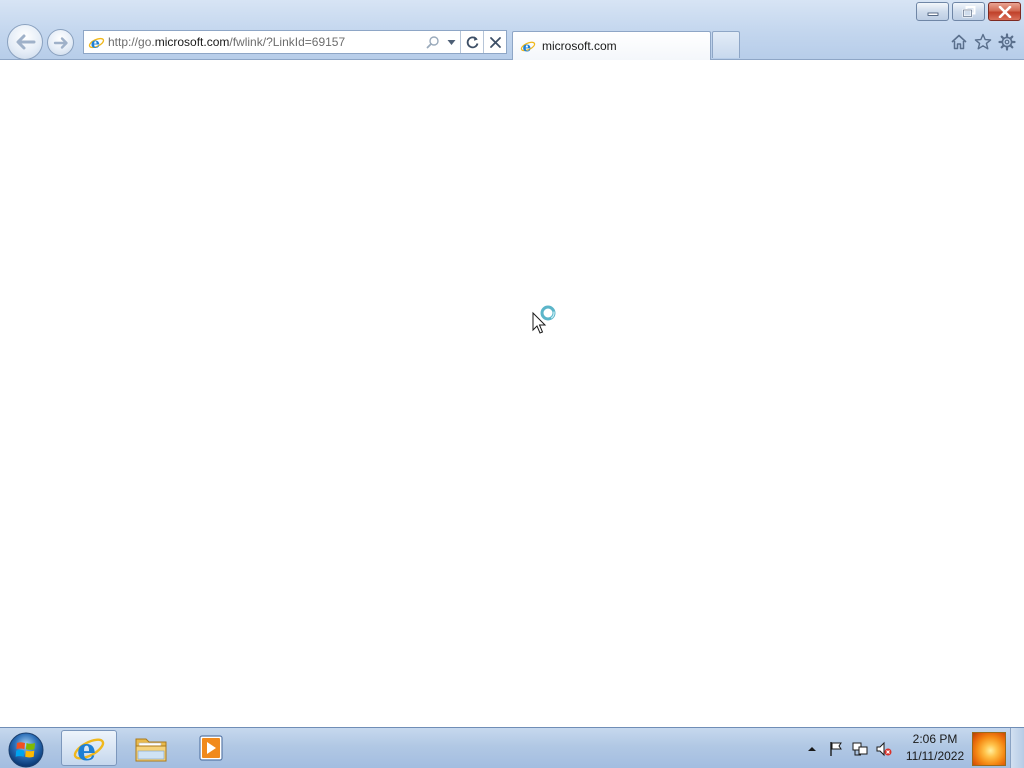  What do you see at coordinates (959, 42) in the screenshot?
I see `home-icon` at bounding box center [959, 42].